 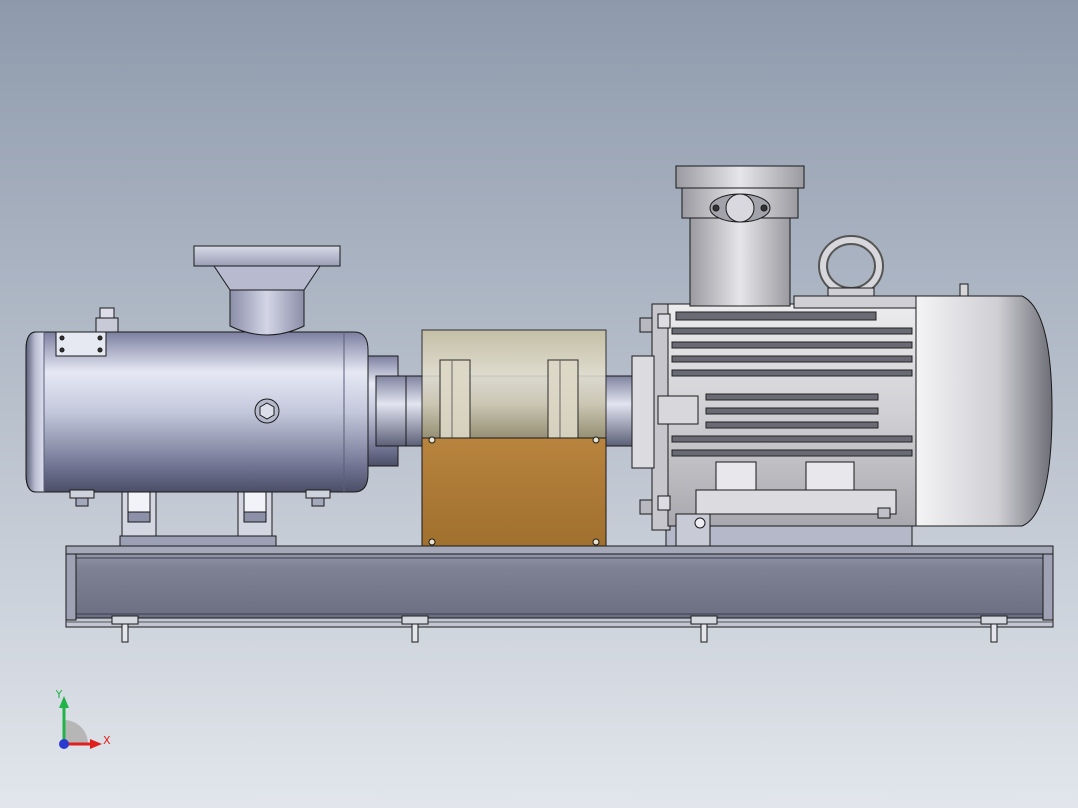 What do you see at coordinates (267, 256) in the screenshot?
I see `discharge-flange` at bounding box center [267, 256].